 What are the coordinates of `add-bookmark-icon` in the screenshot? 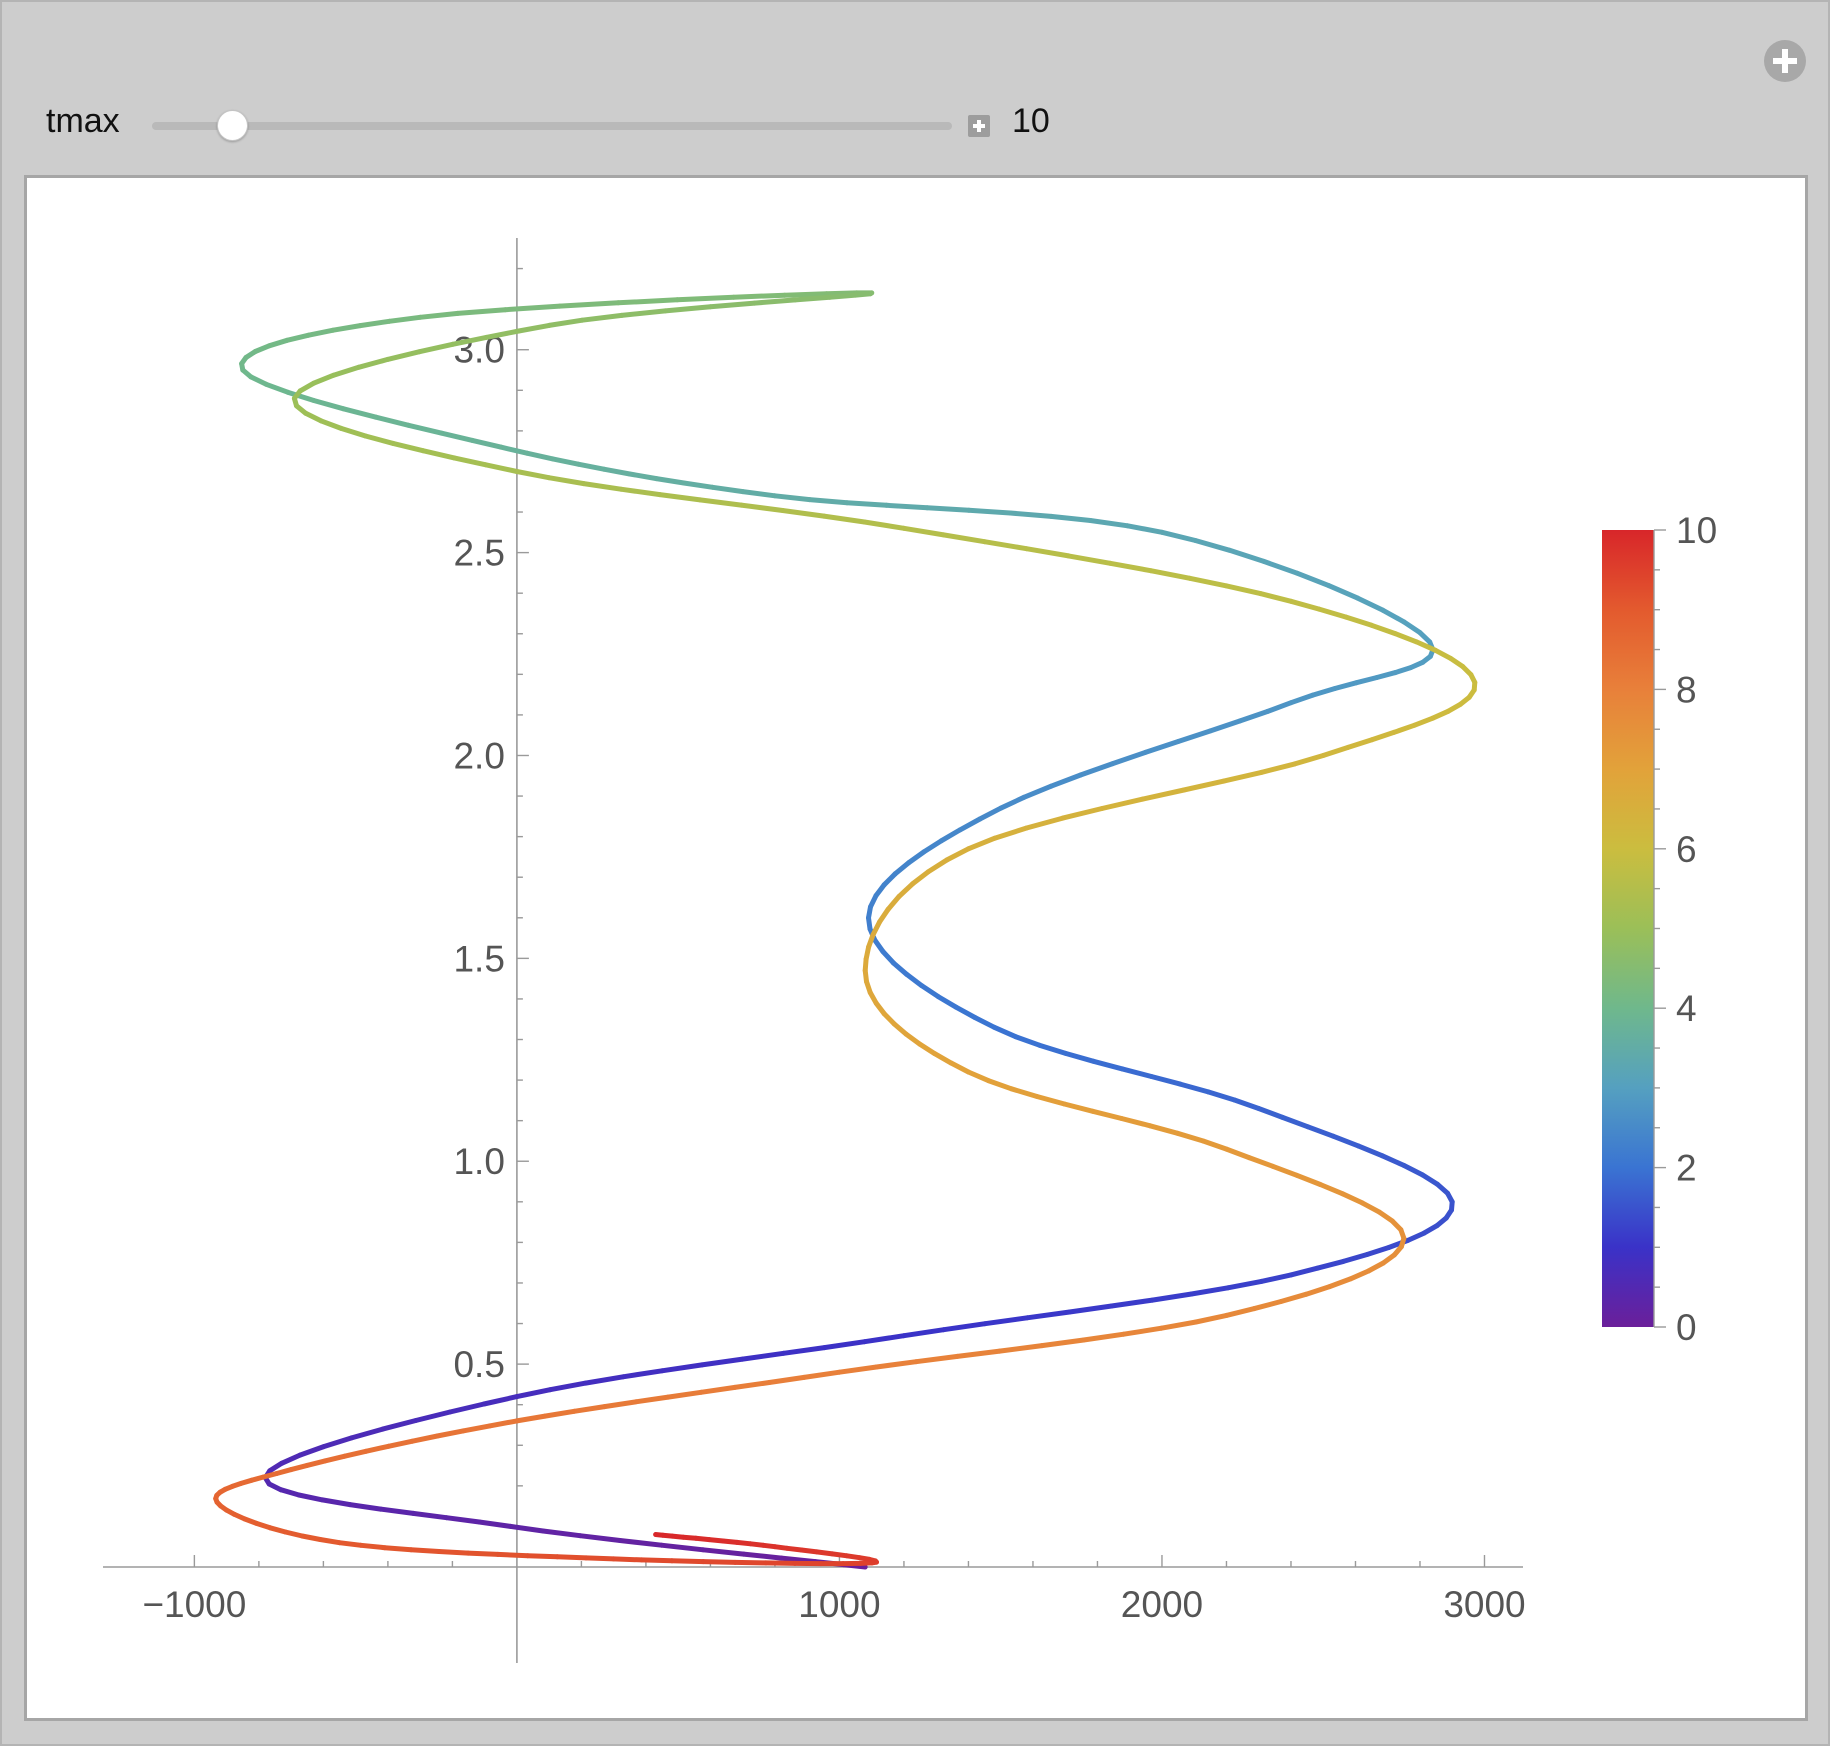 It's located at (1785, 61).